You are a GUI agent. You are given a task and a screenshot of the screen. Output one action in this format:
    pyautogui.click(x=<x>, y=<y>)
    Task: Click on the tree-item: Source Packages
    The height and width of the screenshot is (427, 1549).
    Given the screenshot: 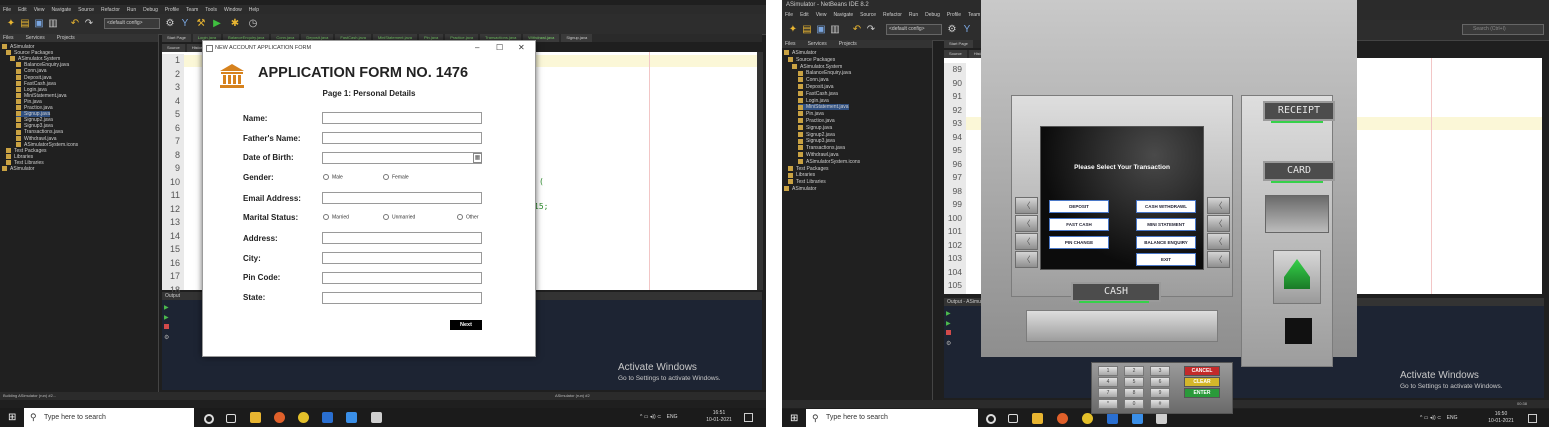 What is the action you would take?
    pyautogui.click(x=811, y=60)
    